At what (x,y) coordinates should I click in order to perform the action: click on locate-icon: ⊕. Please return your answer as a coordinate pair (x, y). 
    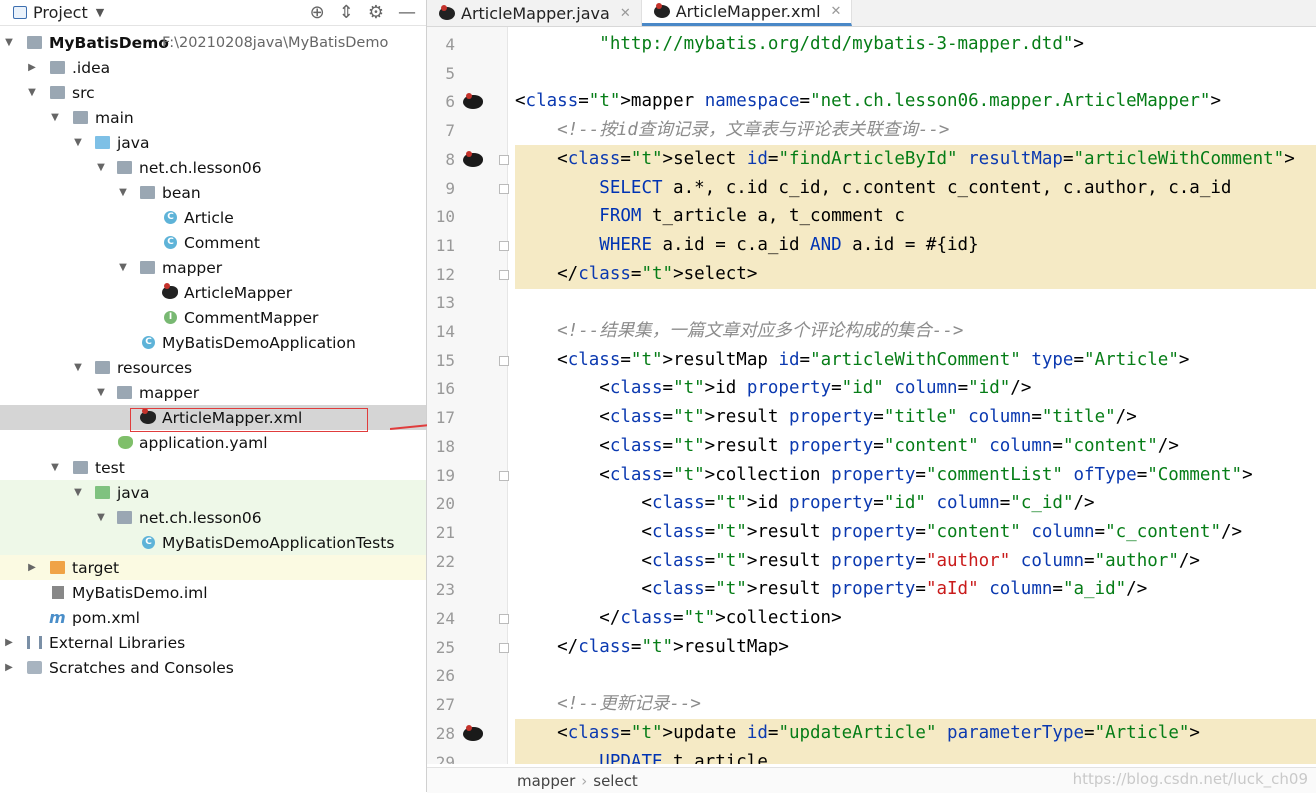
    Looking at the image, I should click on (317, 12).